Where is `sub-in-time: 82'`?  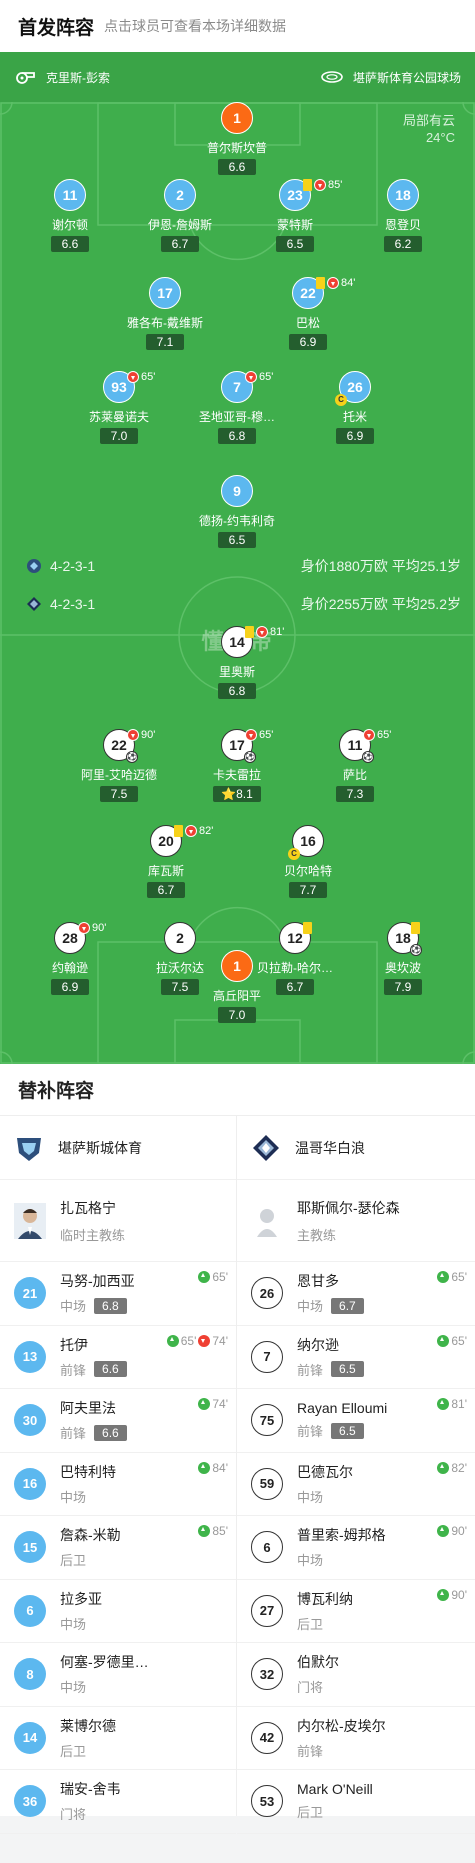
sub-in-time: 82' is located at coordinates (459, 1467).